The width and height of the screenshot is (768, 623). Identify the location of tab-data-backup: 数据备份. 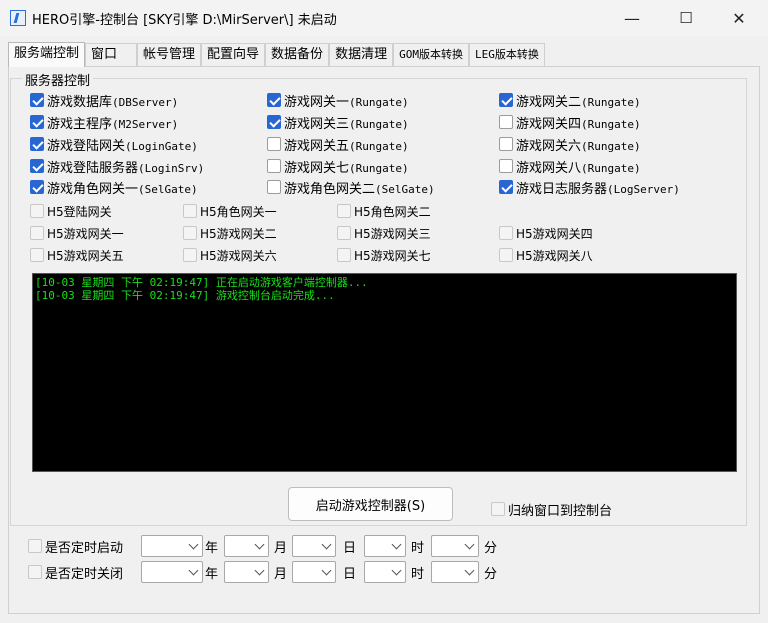
(297, 54).